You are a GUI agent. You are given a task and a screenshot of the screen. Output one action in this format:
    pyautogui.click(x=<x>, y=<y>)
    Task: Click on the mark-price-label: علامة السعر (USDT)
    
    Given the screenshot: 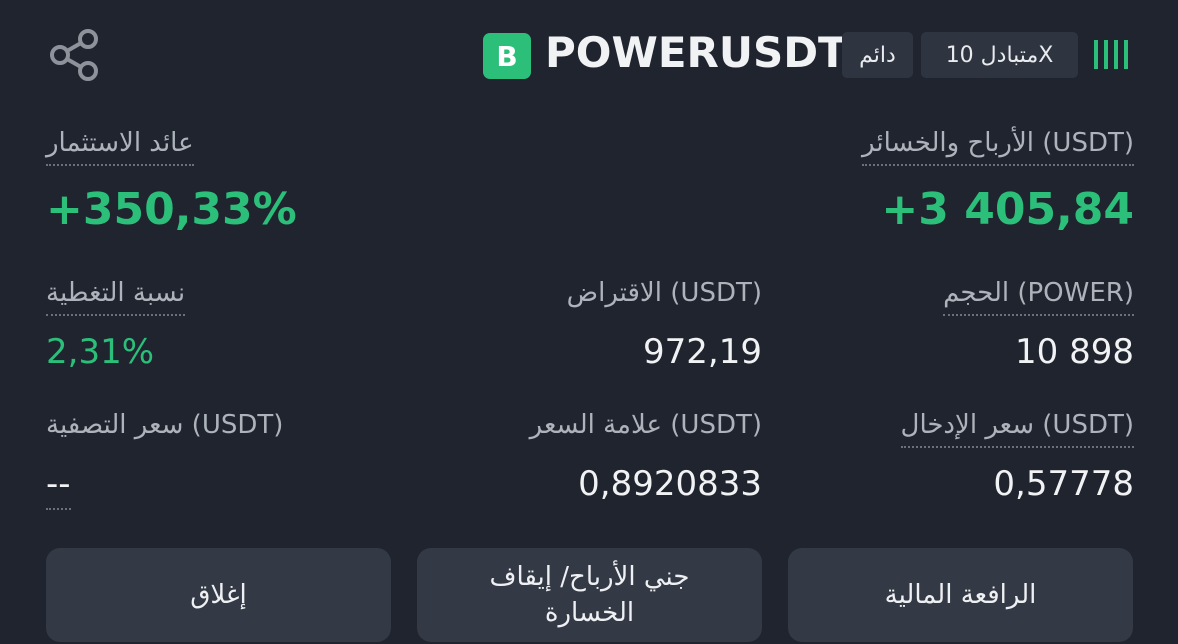 What is the action you would take?
    pyautogui.click(x=645, y=425)
    